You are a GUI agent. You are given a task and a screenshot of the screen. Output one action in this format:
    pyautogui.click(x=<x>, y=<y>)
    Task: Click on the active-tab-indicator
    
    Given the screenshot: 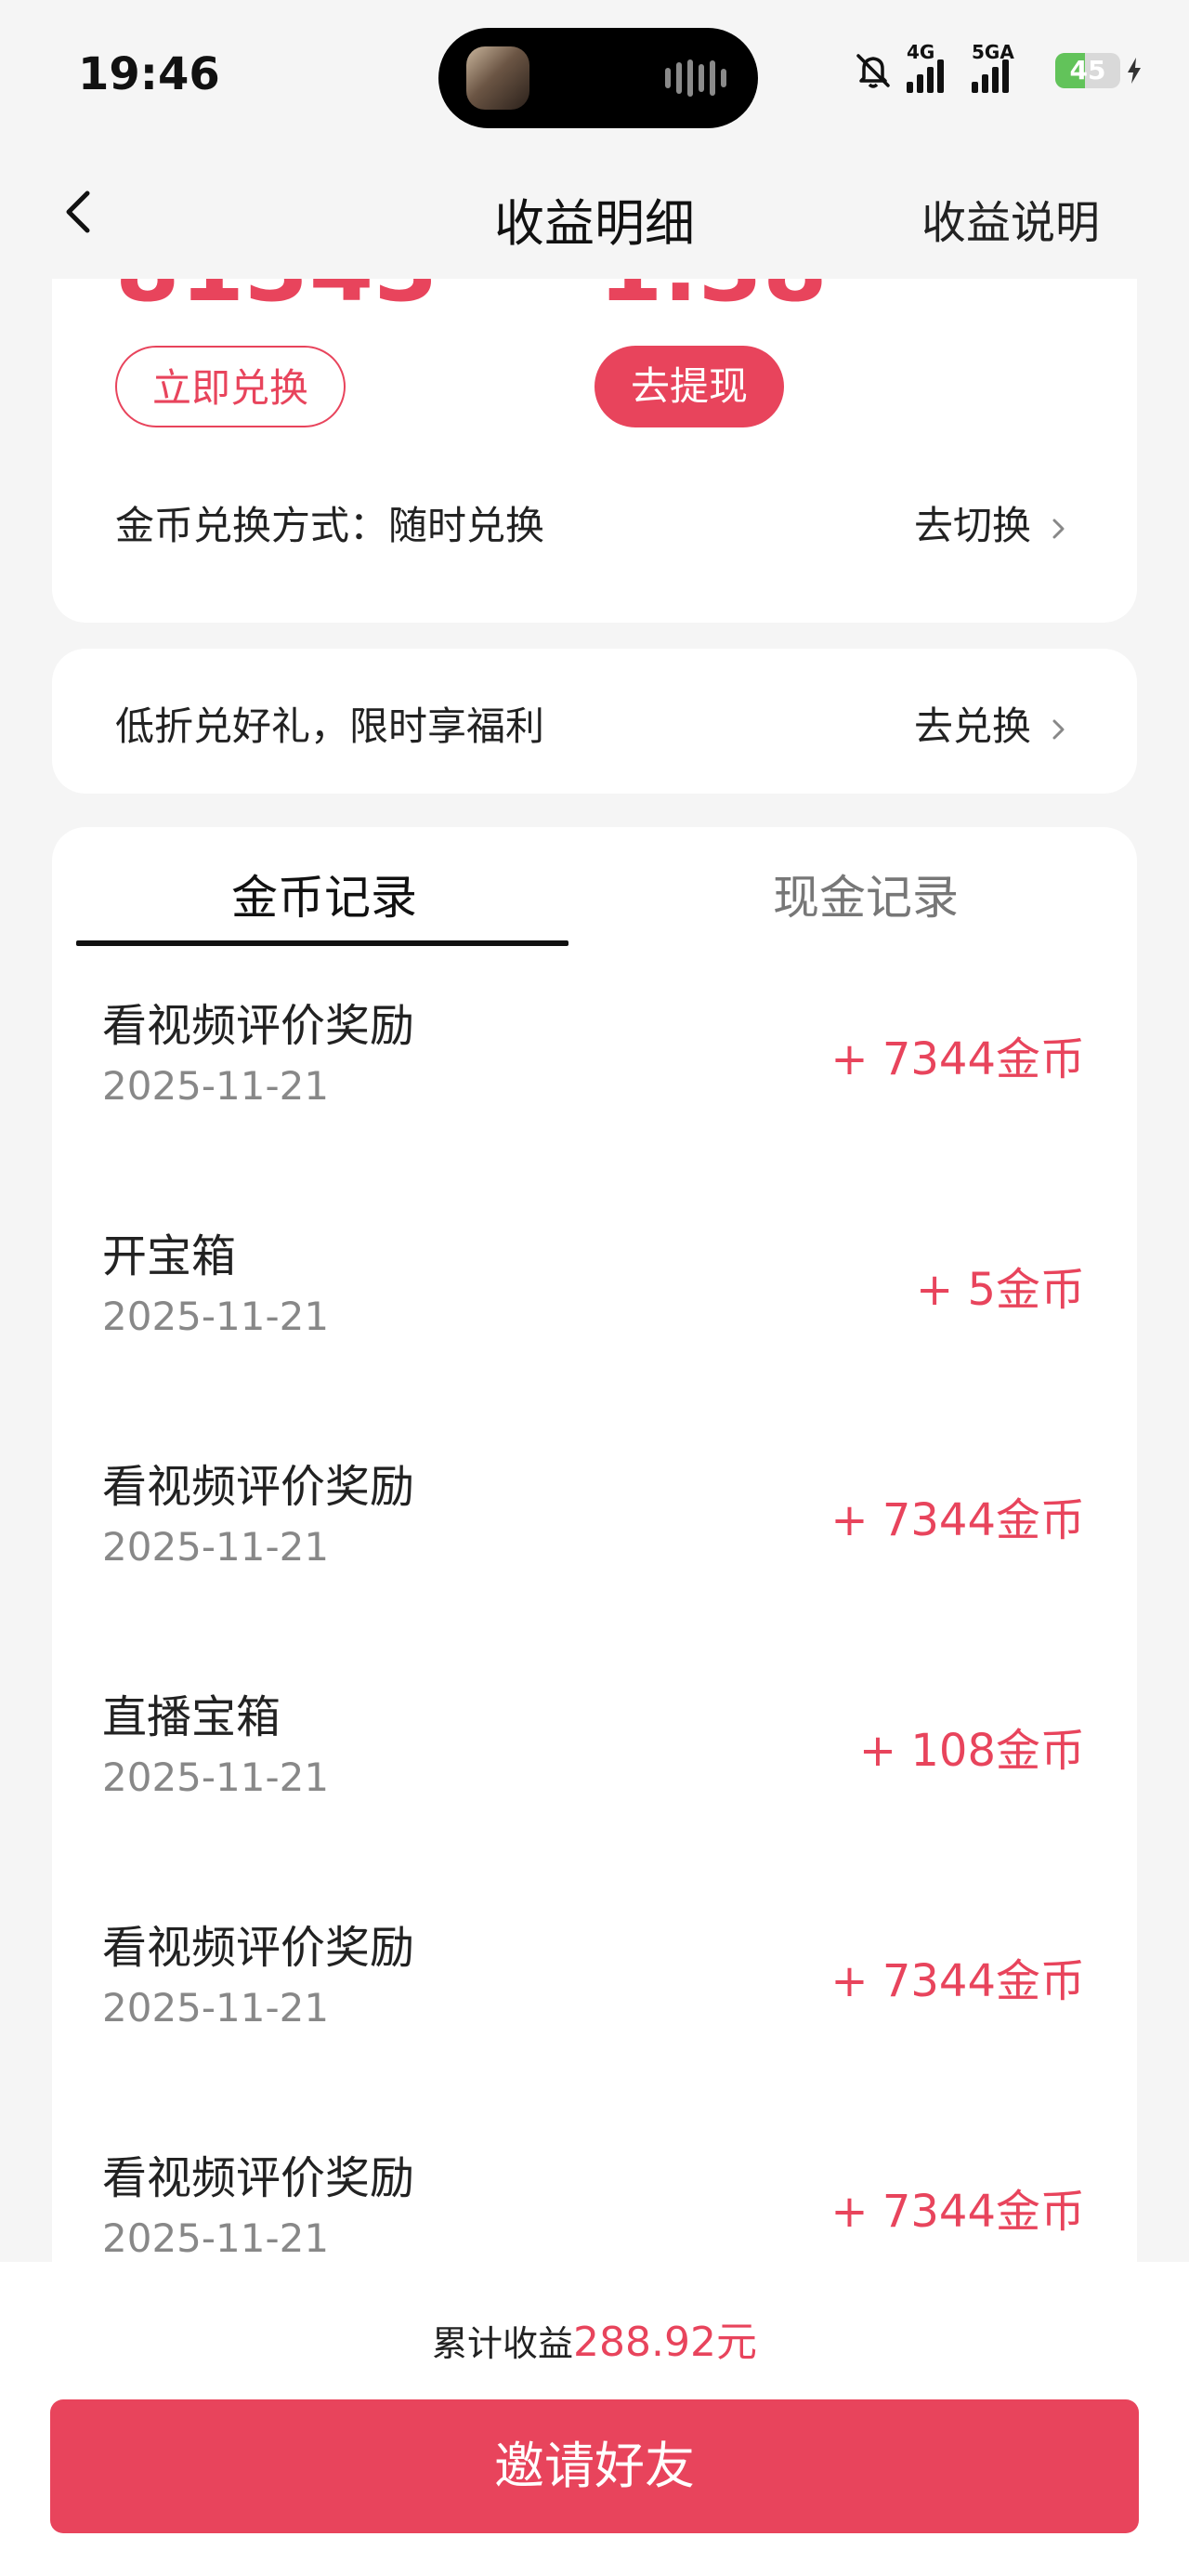 What is the action you would take?
    pyautogui.click(x=322, y=943)
    